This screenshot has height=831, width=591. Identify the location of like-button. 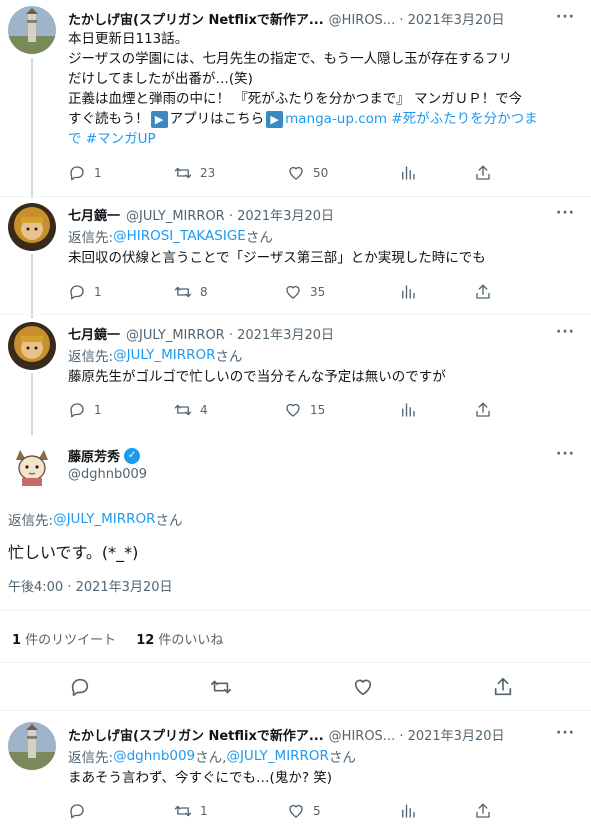
(363, 687).